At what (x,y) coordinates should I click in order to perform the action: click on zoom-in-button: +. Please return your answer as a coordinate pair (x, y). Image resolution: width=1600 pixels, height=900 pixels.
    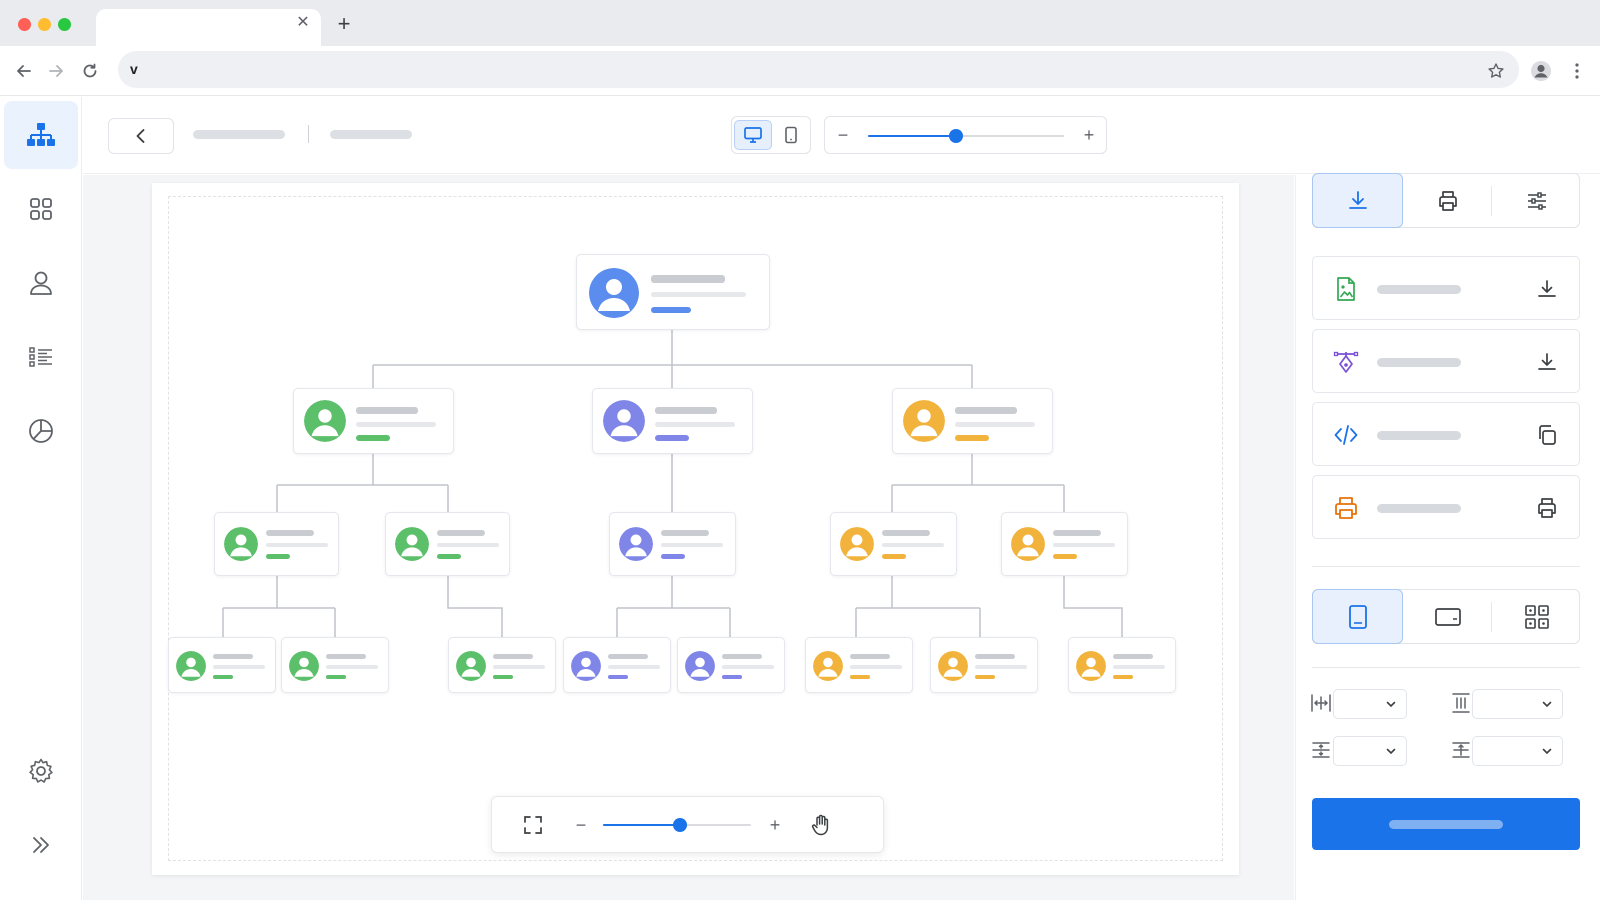
    Looking at the image, I should click on (775, 825).